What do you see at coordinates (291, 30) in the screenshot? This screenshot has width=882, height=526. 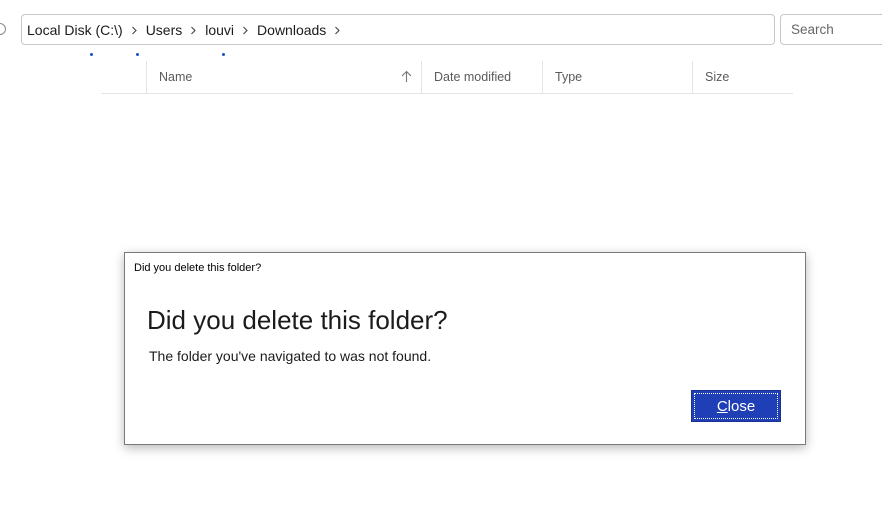 I see `breadcrumb-downloads: Downloads` at bounding box center [291, 30].